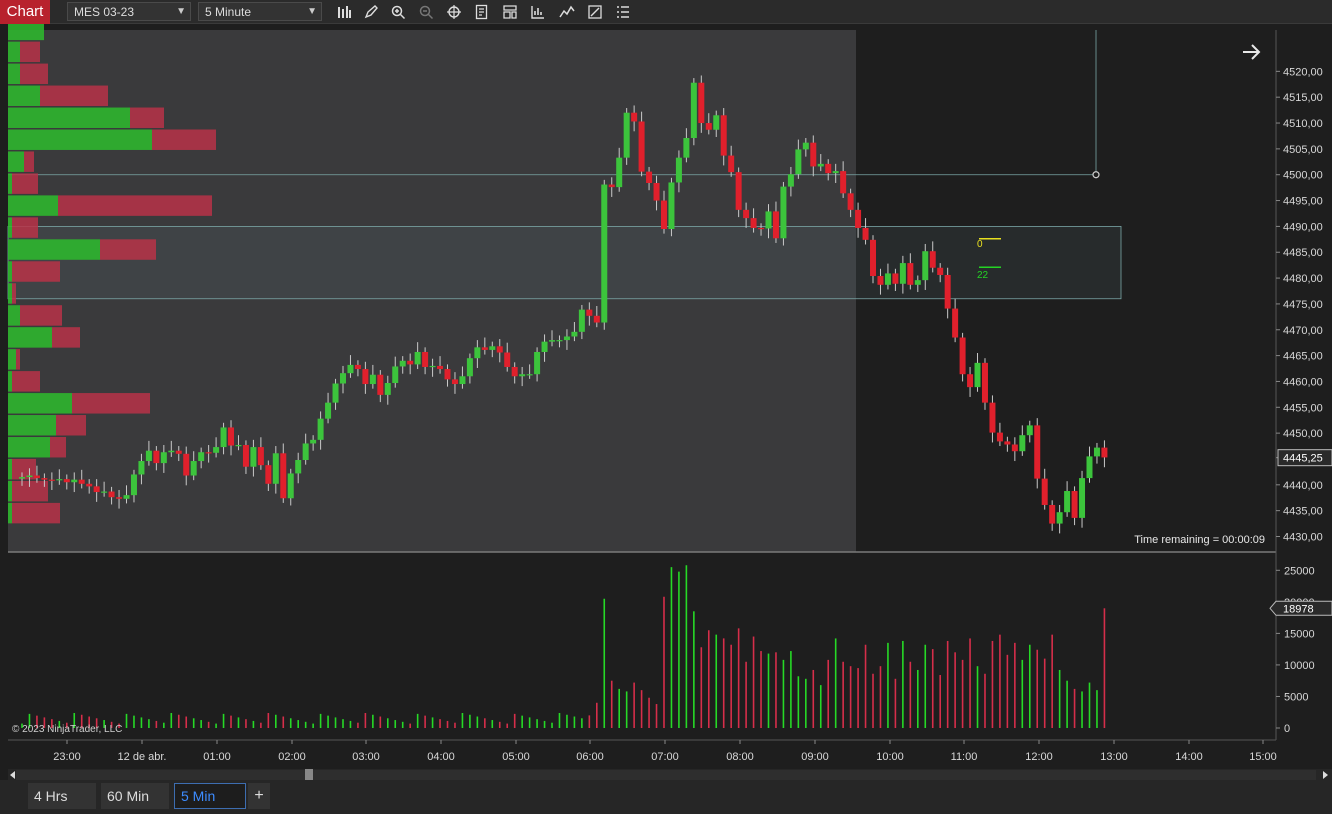  Describe the element at coordinates (260, 11) in the screenshot. I see `interval-selector: 5 Minute ▼` at that location.